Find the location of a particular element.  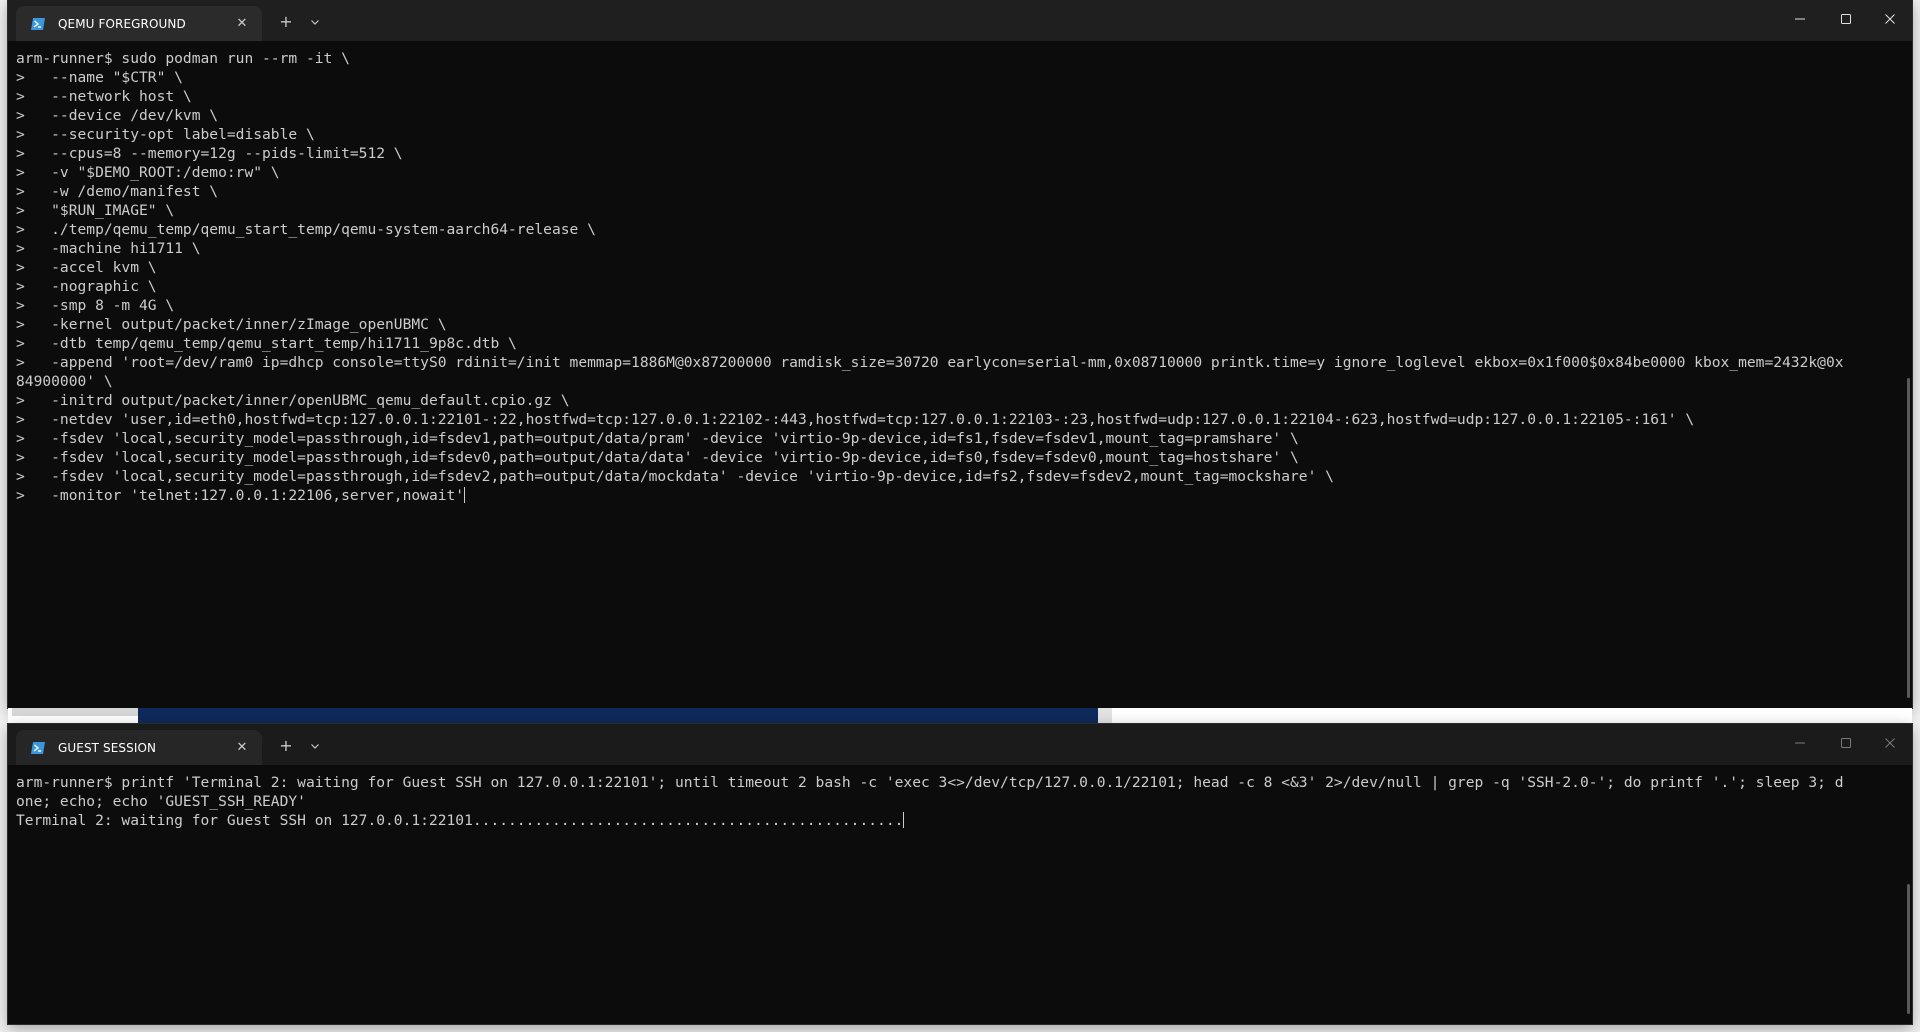

background-panel is located at coordinates (1105, 716).